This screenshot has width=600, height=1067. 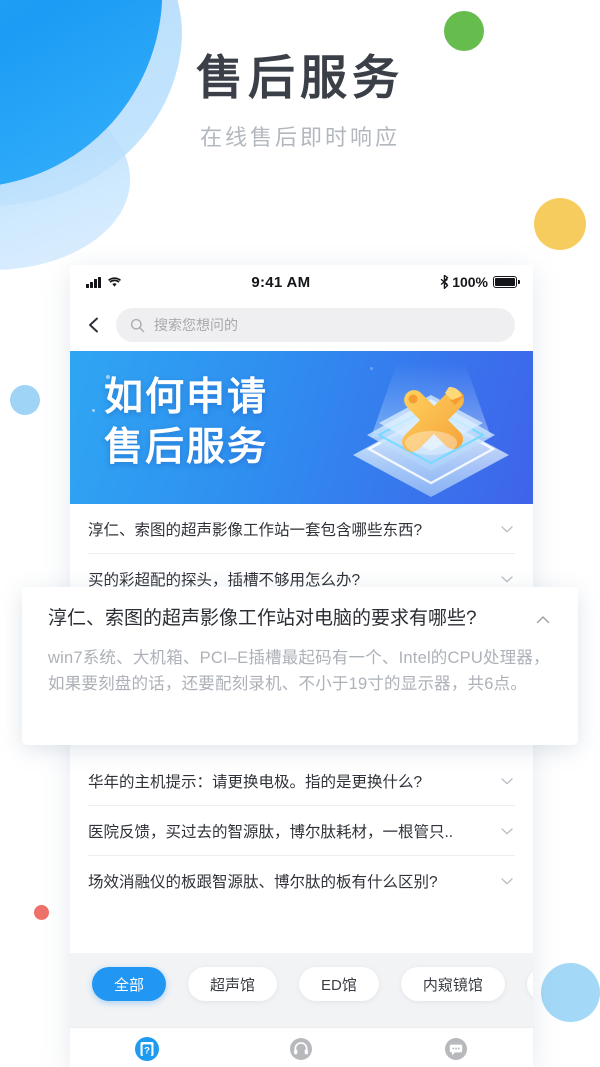 I want to click on sparkle-dot, so click(x=93, y=410).